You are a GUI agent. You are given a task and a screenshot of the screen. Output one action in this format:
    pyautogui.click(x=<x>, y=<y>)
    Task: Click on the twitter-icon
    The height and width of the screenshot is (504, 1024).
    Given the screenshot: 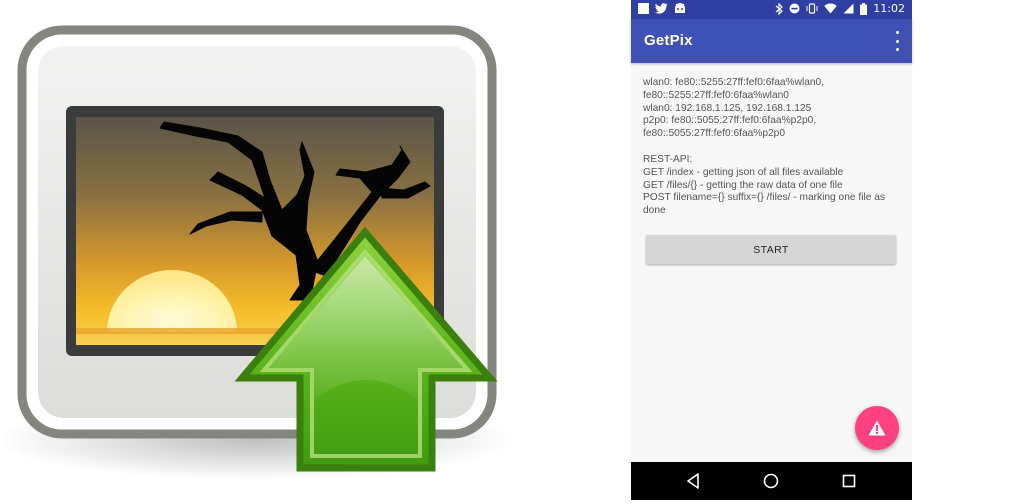 What is the action you would take?
    pyautogui.click(x=661, y=8)
    